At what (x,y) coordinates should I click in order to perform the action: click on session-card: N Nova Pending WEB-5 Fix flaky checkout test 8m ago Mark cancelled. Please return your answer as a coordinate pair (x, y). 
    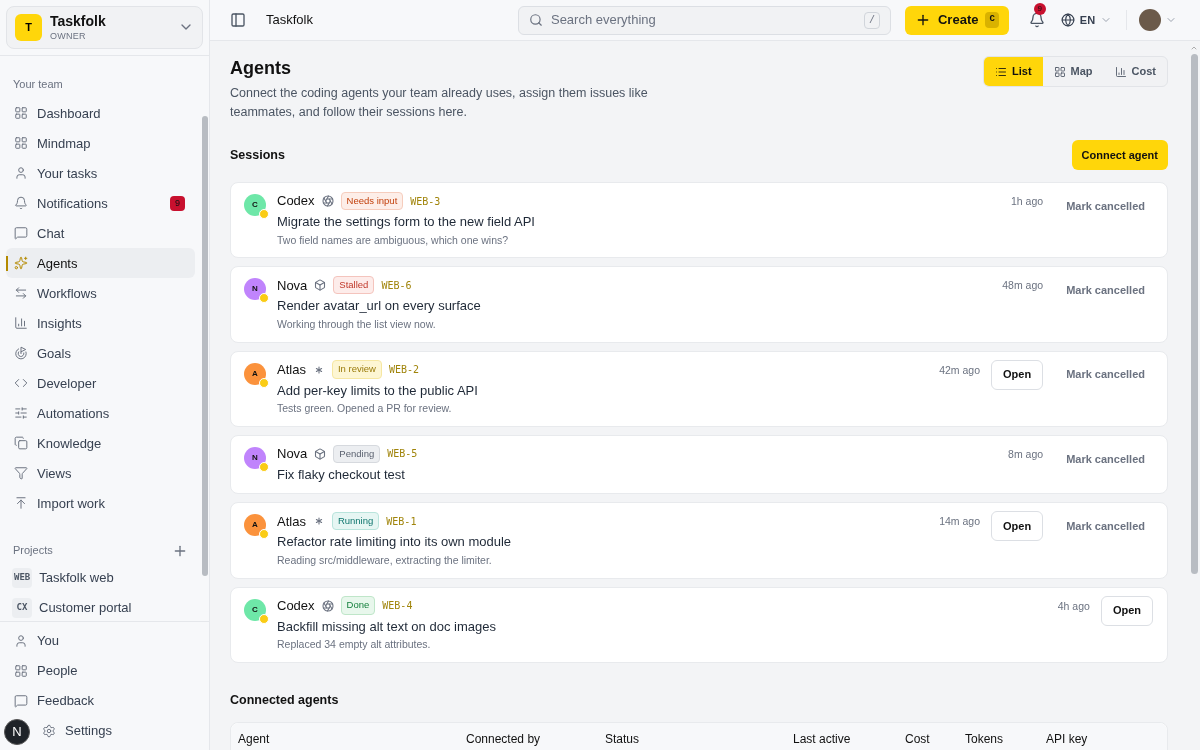
    Looking at the image, I should click on (699, 464).